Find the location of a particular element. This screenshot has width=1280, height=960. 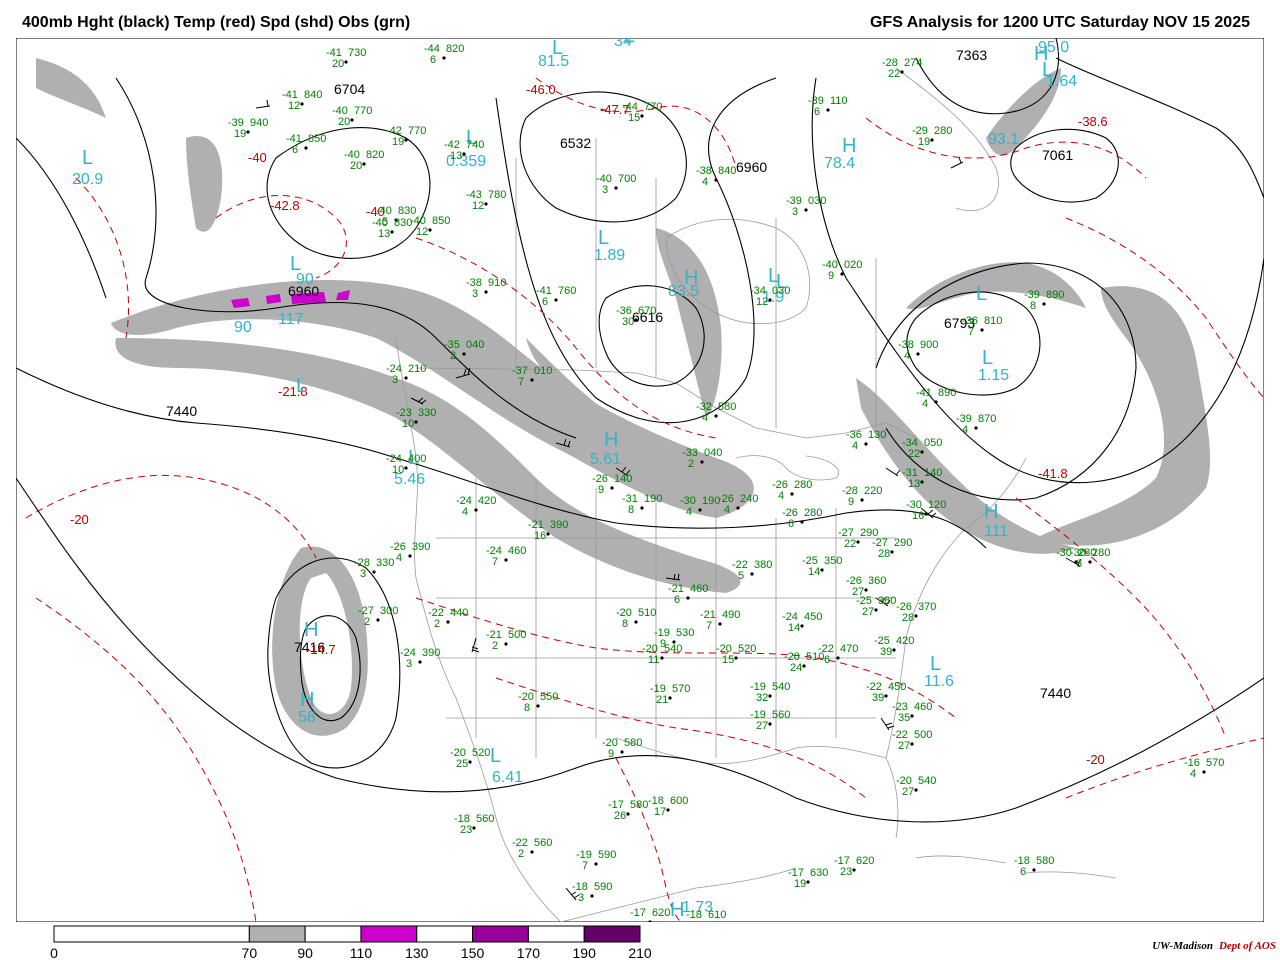

station-height: 820 is located at coordinates (375, 155).